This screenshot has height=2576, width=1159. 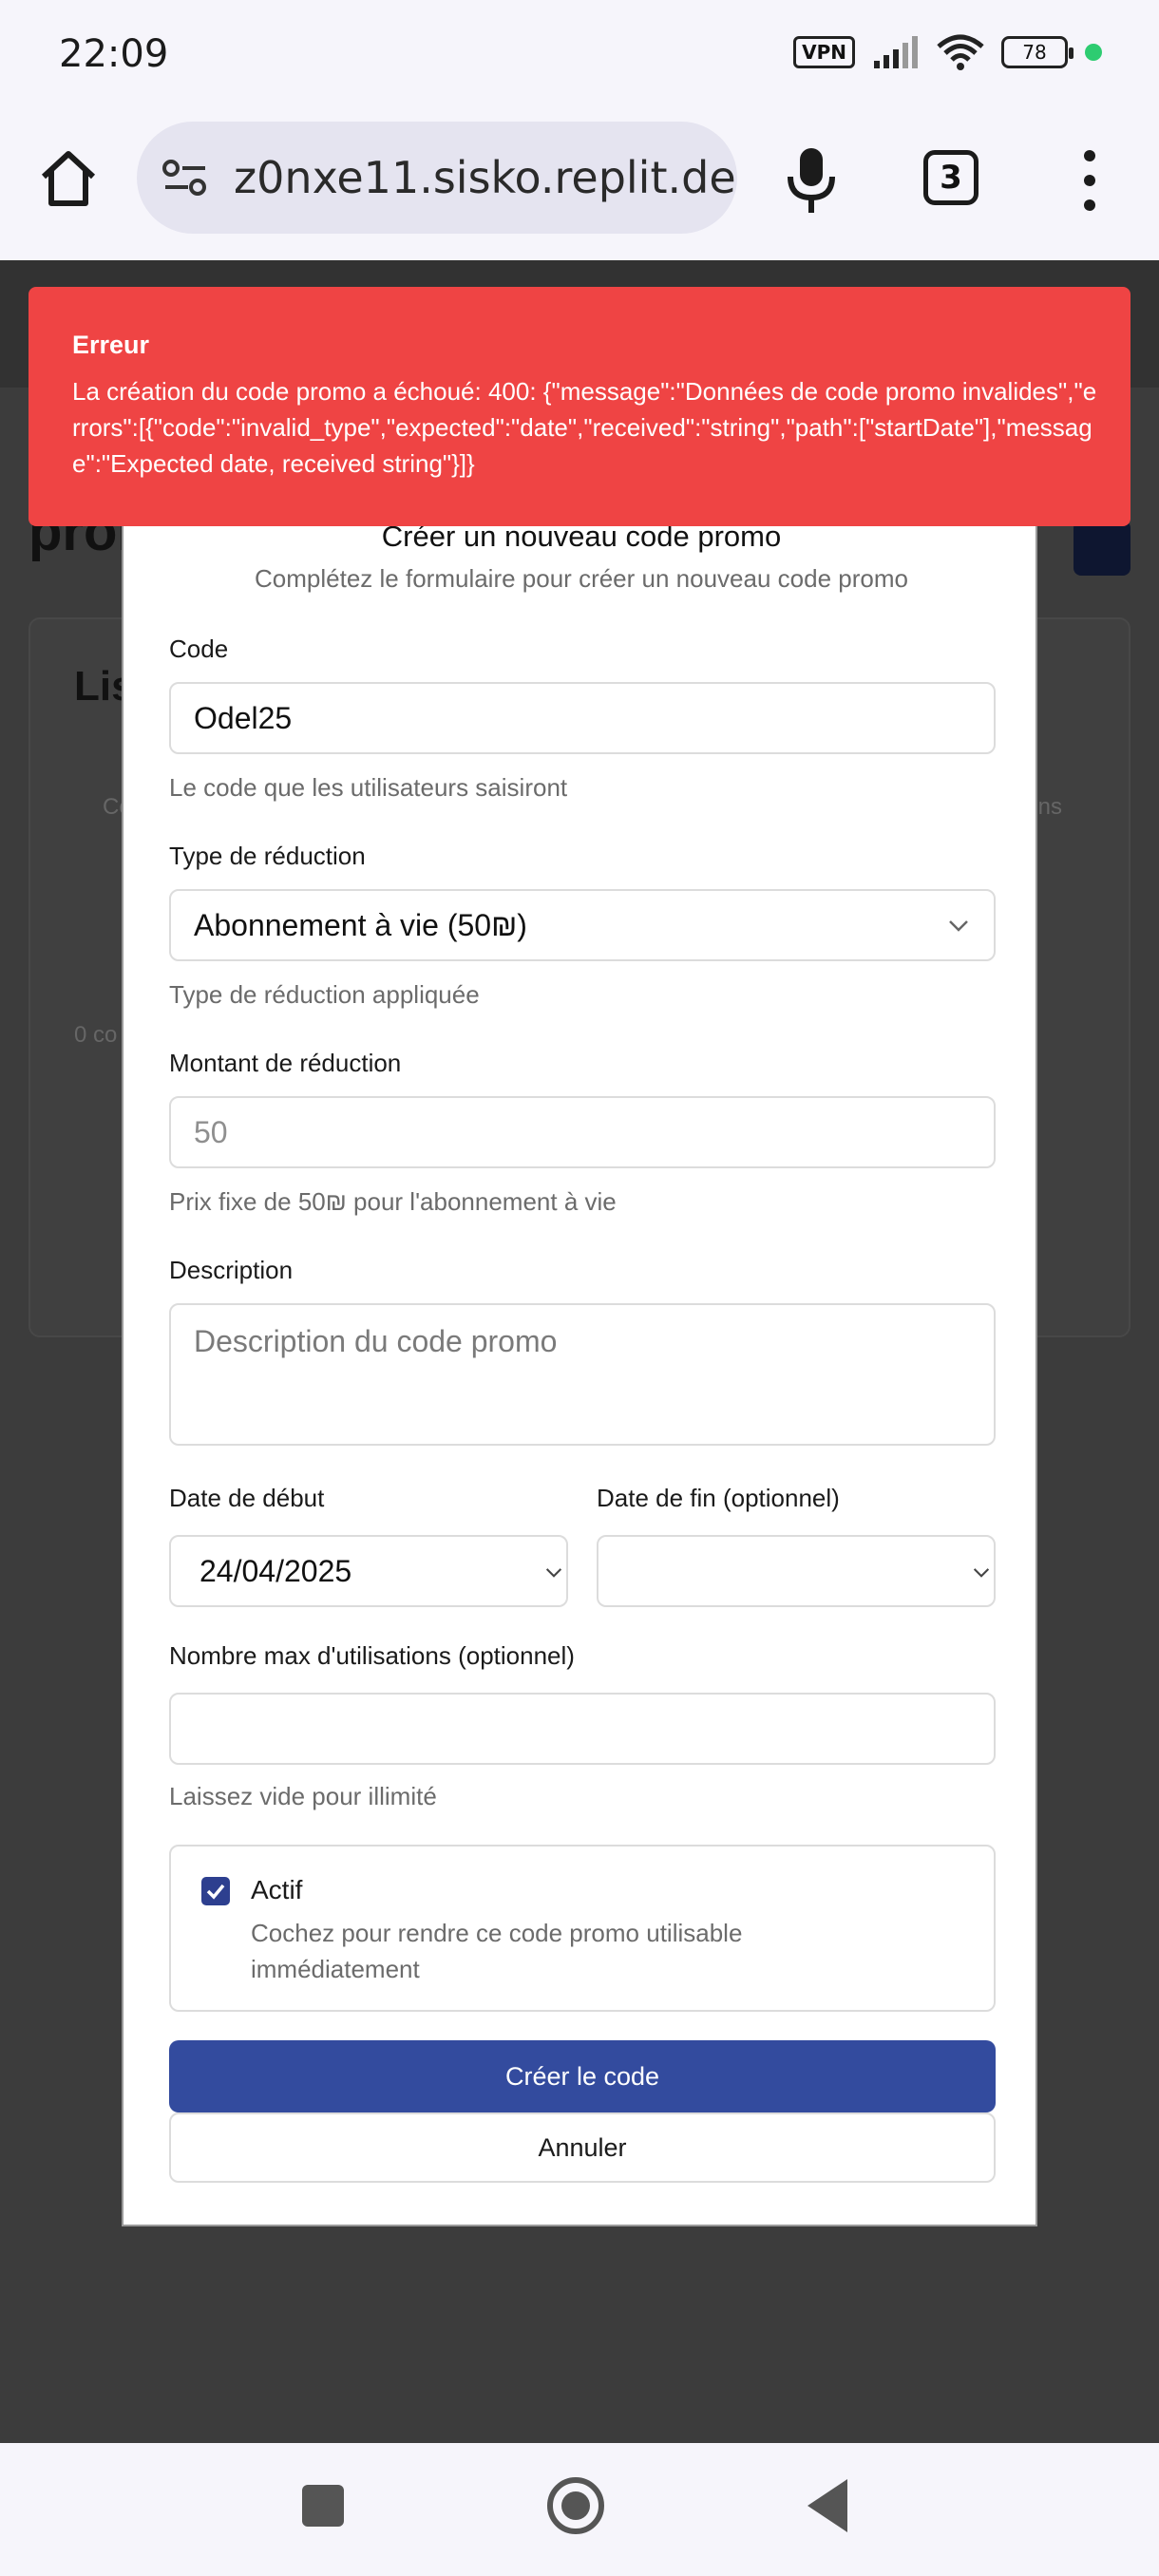 I want to click on amount-hint: Prix fixe de 50₪ pour l'abonnement à vie, so click(x=393, y=1201).